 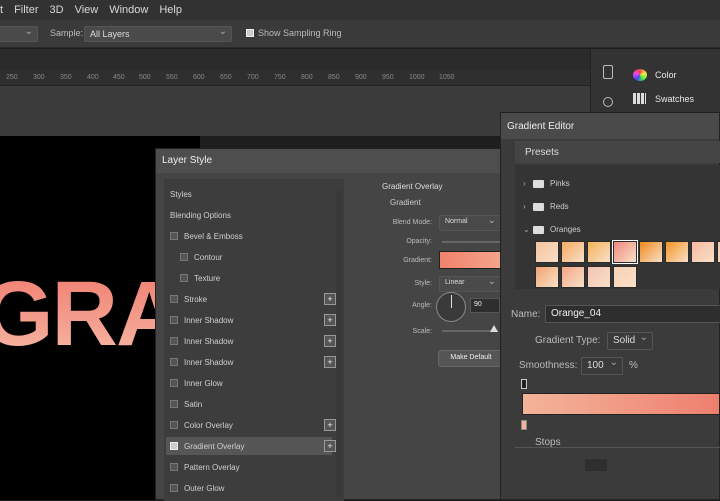 What do you see at coordinates (1, 10) in the screenshot?
I see `menu-item-select: t` at bounding box center [1, 10].